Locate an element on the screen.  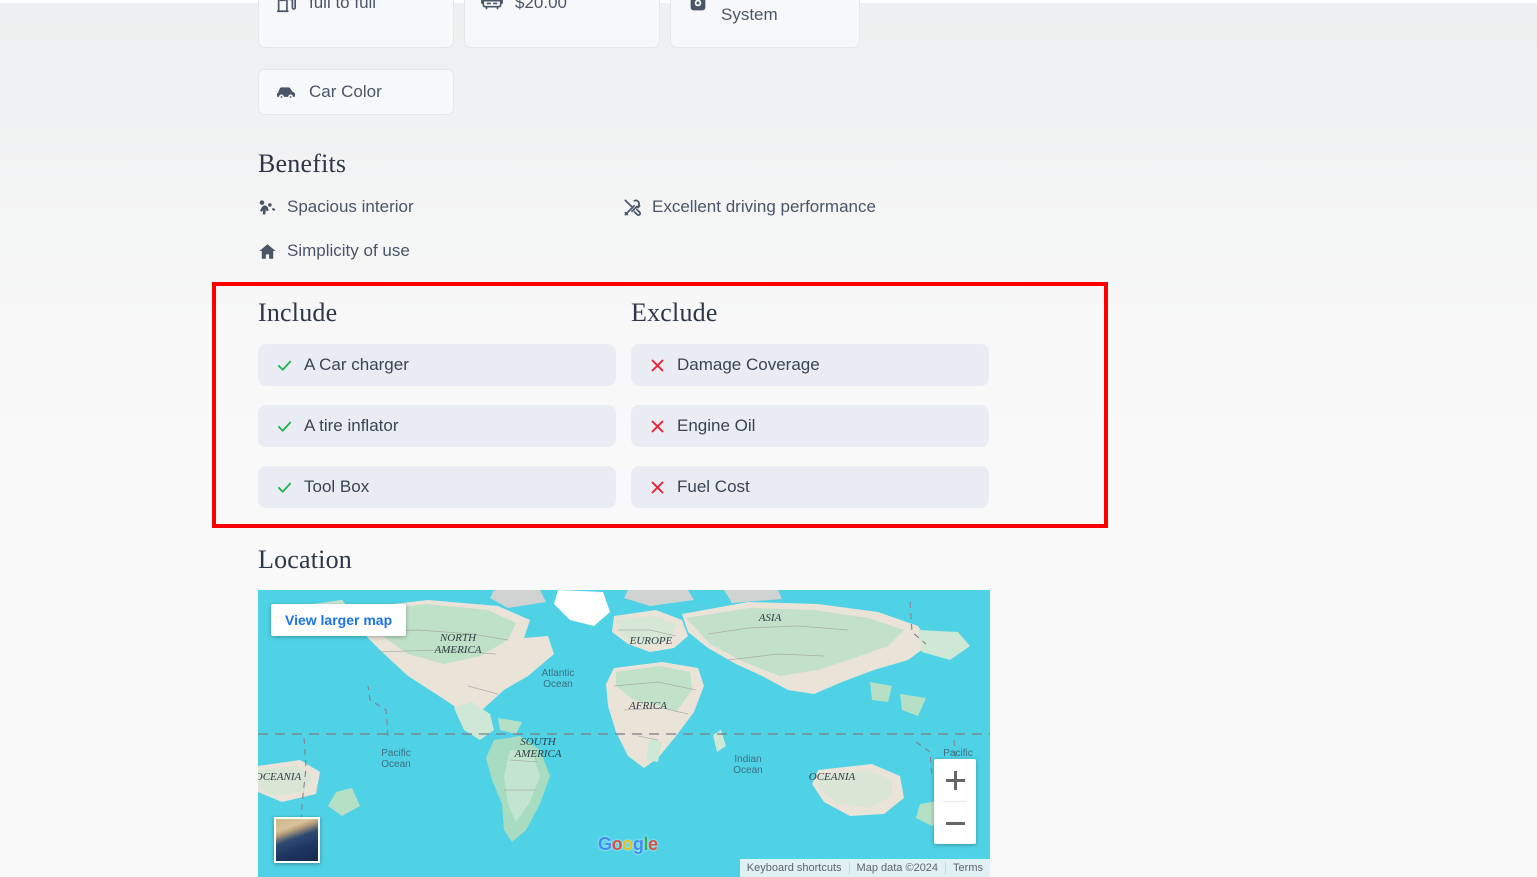
svg-text: Indian is located at coordinates (747, 759).